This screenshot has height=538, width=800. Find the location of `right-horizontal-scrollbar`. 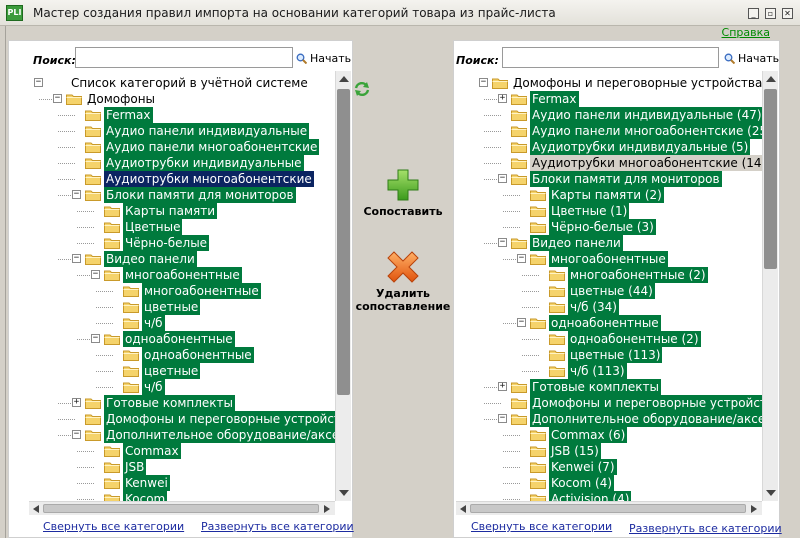

right-horizontal-scrollbar is located at coordinates (609, 508).